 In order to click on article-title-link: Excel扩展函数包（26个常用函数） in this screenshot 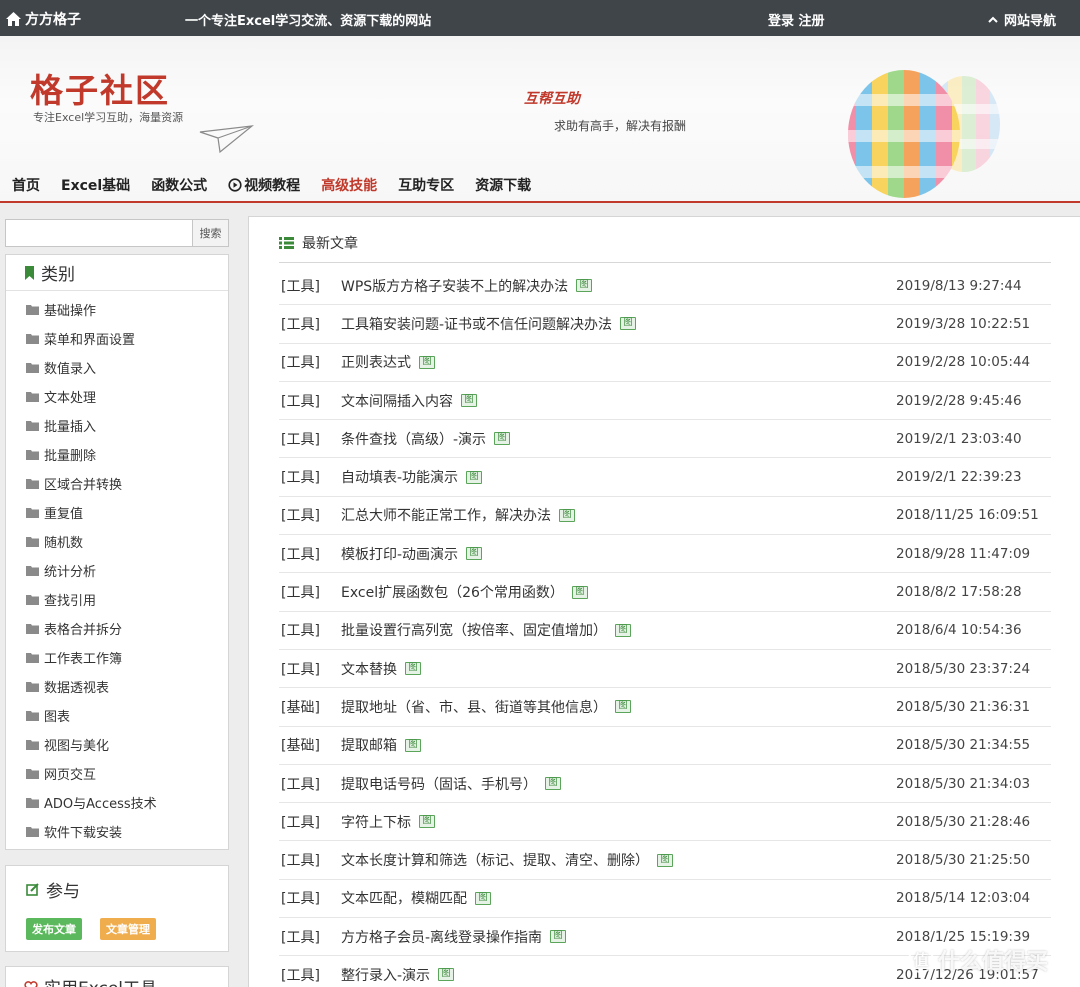, I will do `click(452, 592)`.